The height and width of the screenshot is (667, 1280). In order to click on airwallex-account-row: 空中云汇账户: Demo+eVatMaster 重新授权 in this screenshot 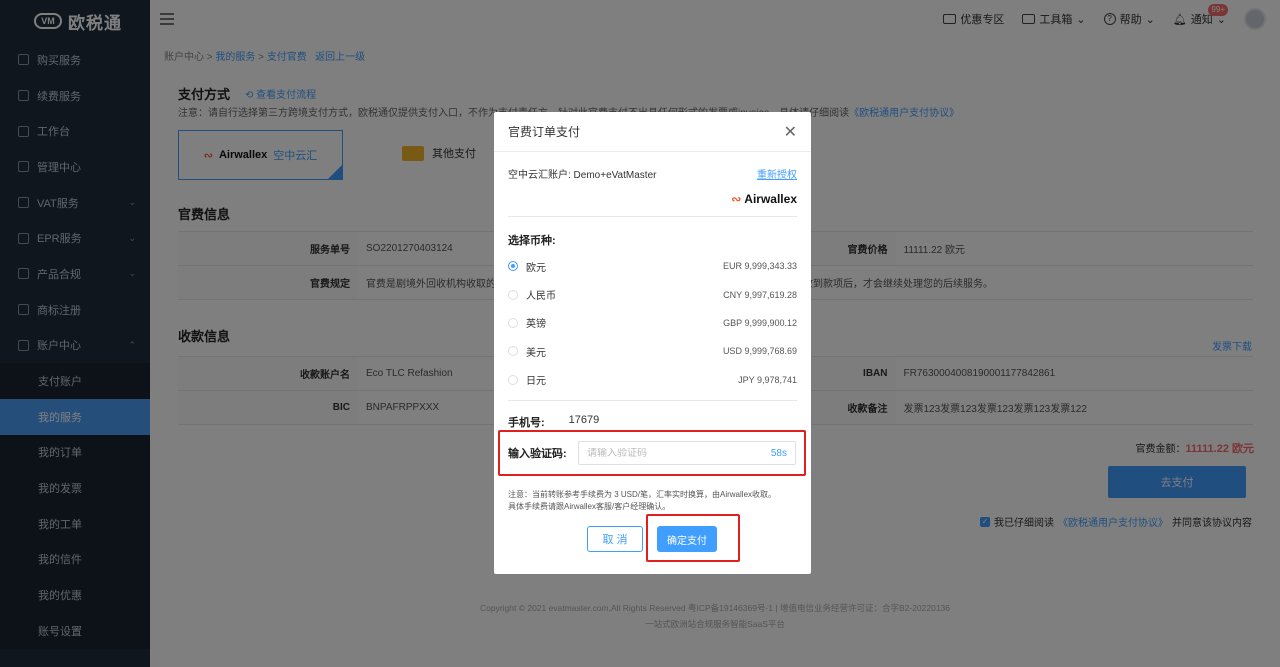, I will do `click(652, 173)`.